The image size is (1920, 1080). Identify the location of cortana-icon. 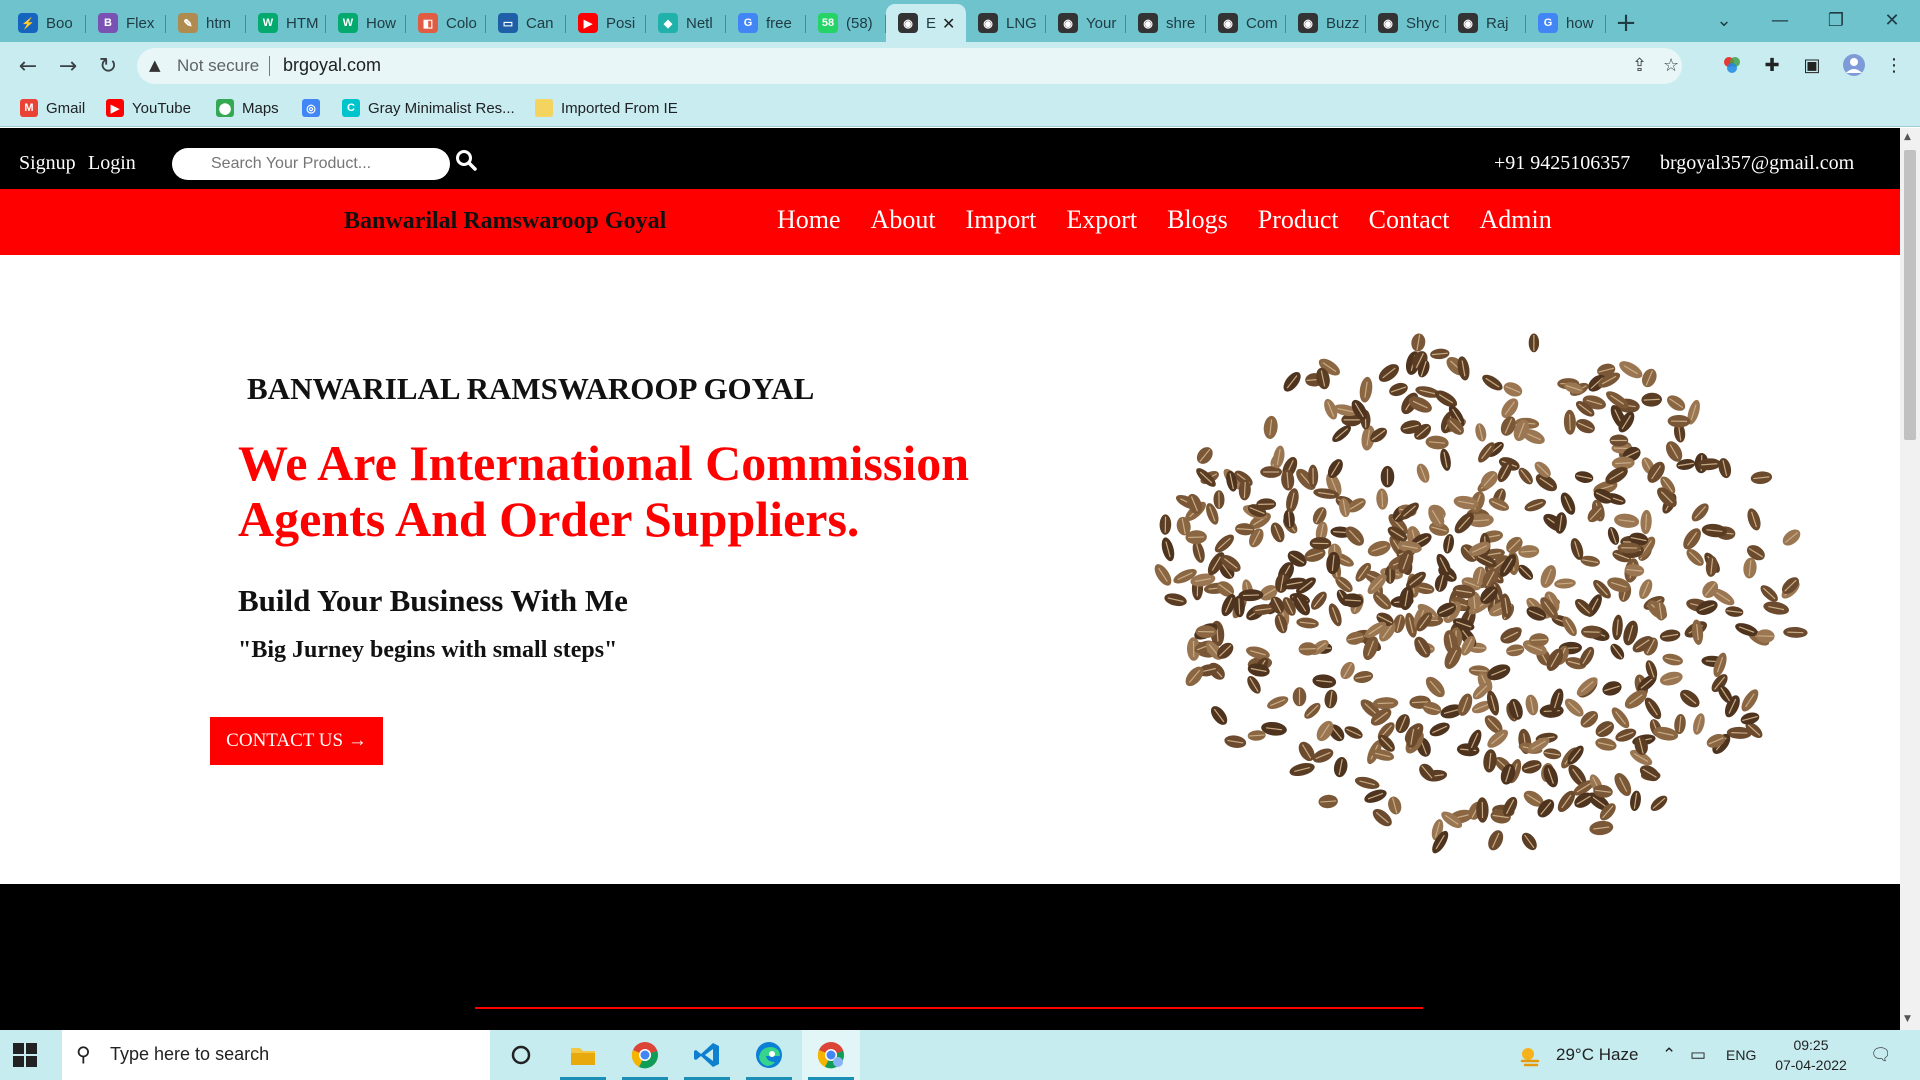
(521, 1055).